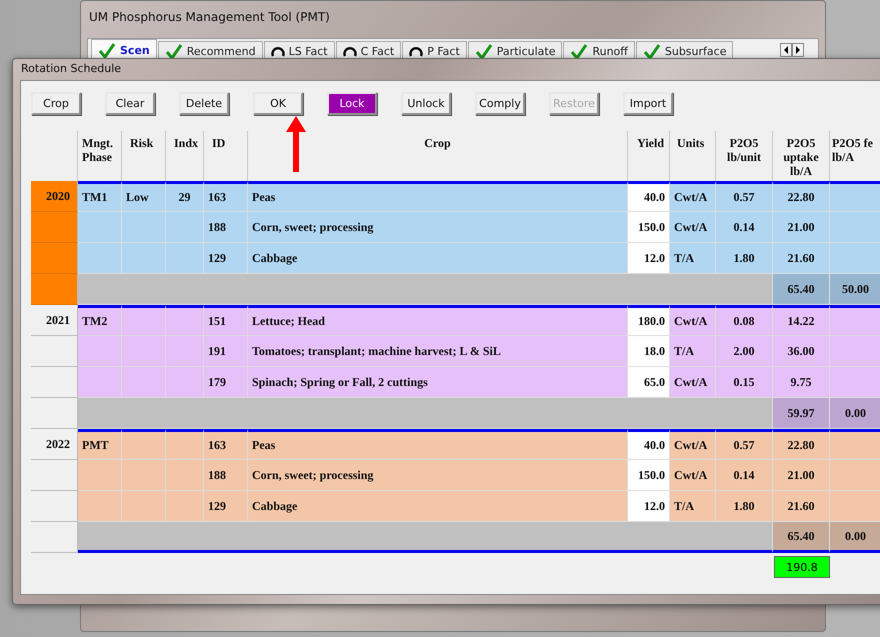 This screenshot has height=637, width=880. I want to click on toolbar-button: Unlock, so click(426, 103).